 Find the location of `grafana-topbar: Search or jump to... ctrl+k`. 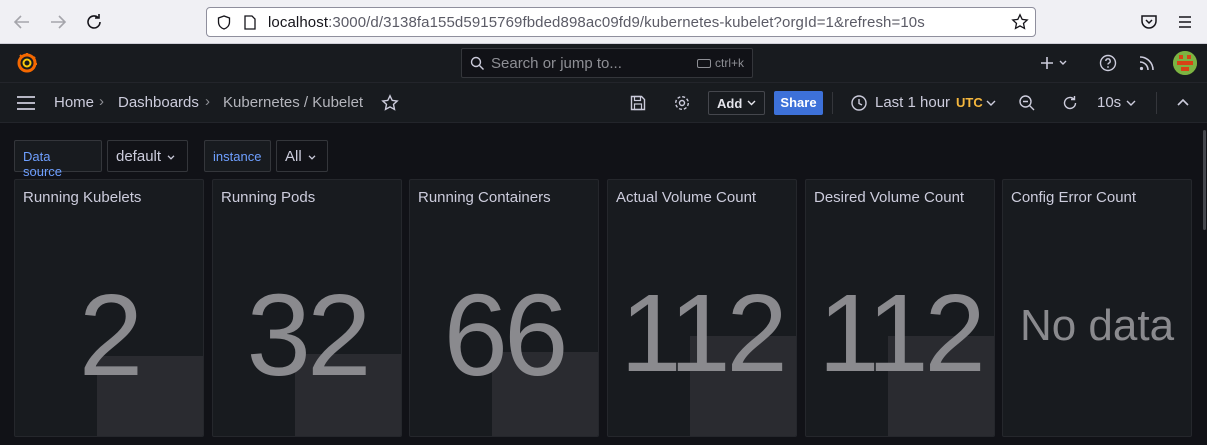

grafana-topbar: Search or jump to... ctrl+k is located at coordinates (603, 63).